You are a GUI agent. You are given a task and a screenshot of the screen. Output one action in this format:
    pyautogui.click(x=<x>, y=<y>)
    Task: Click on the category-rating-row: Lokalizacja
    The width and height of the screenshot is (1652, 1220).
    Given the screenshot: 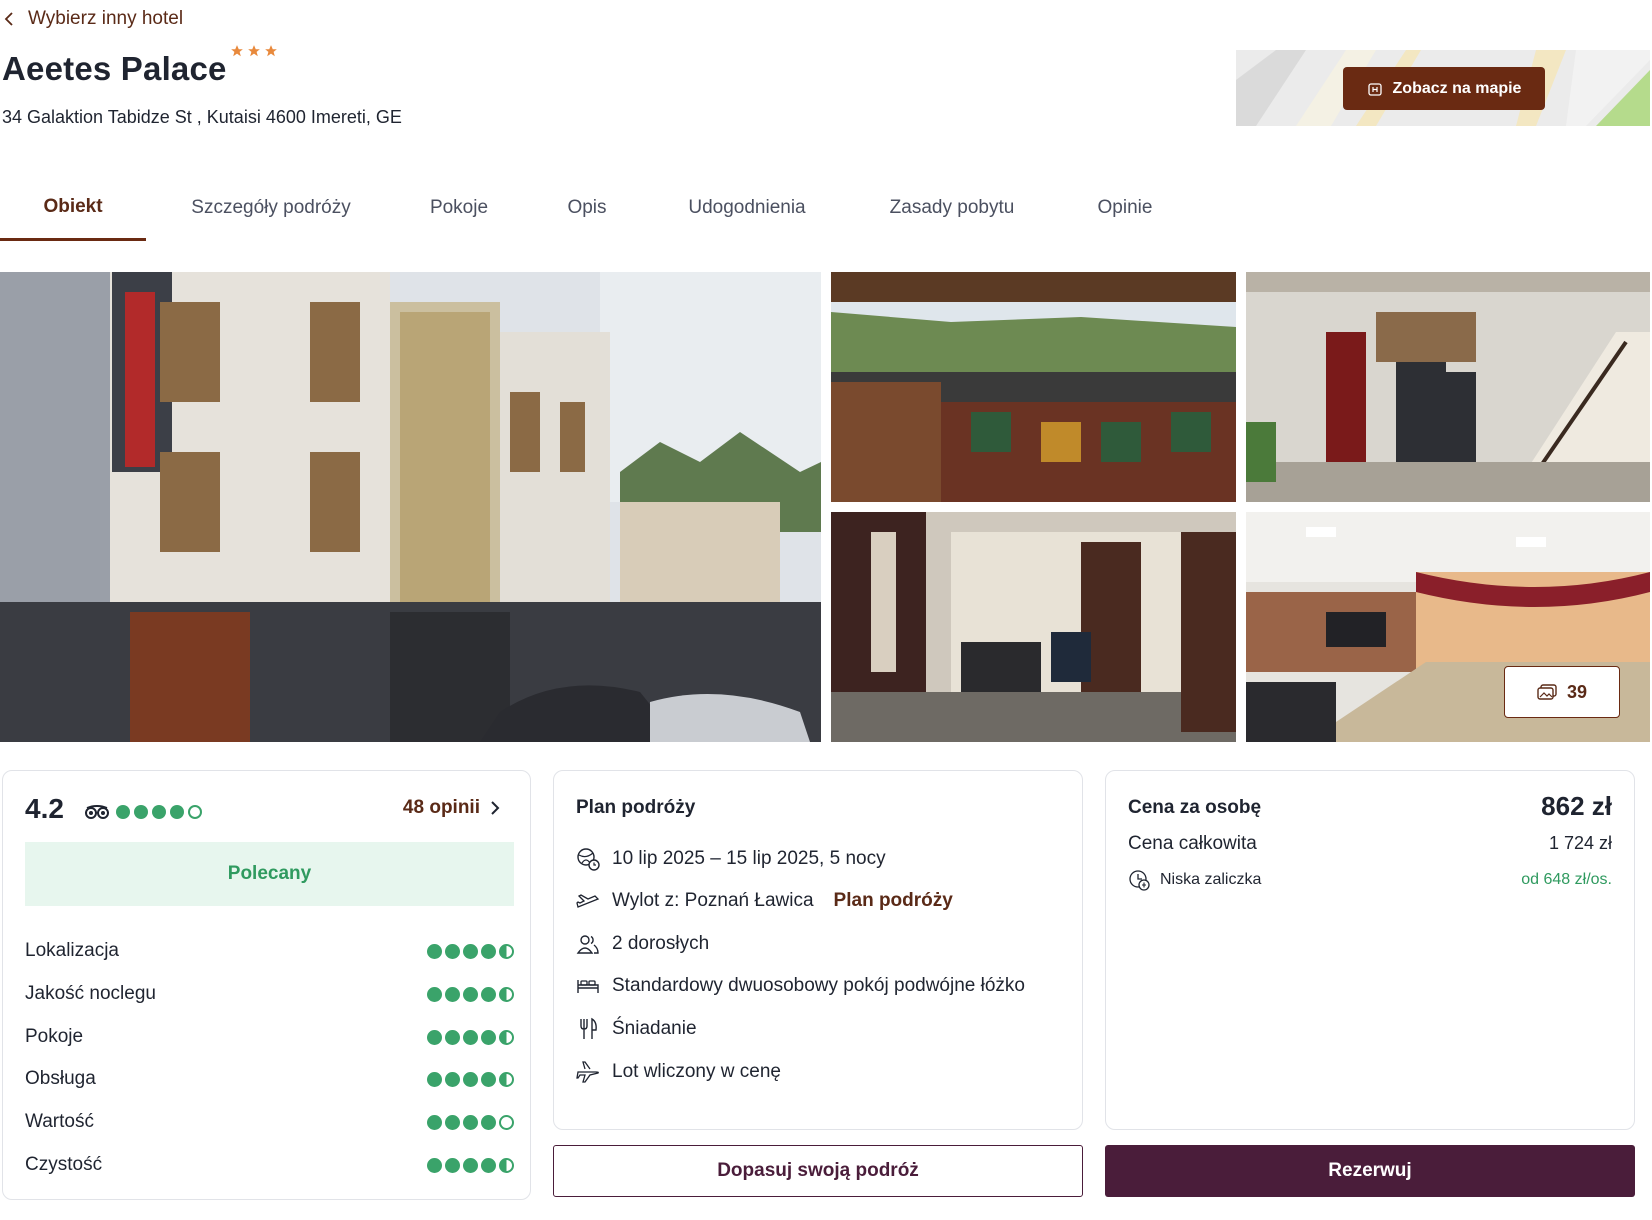 What is the action you would take?
    pyautogui.click(x=269, y=951)
    